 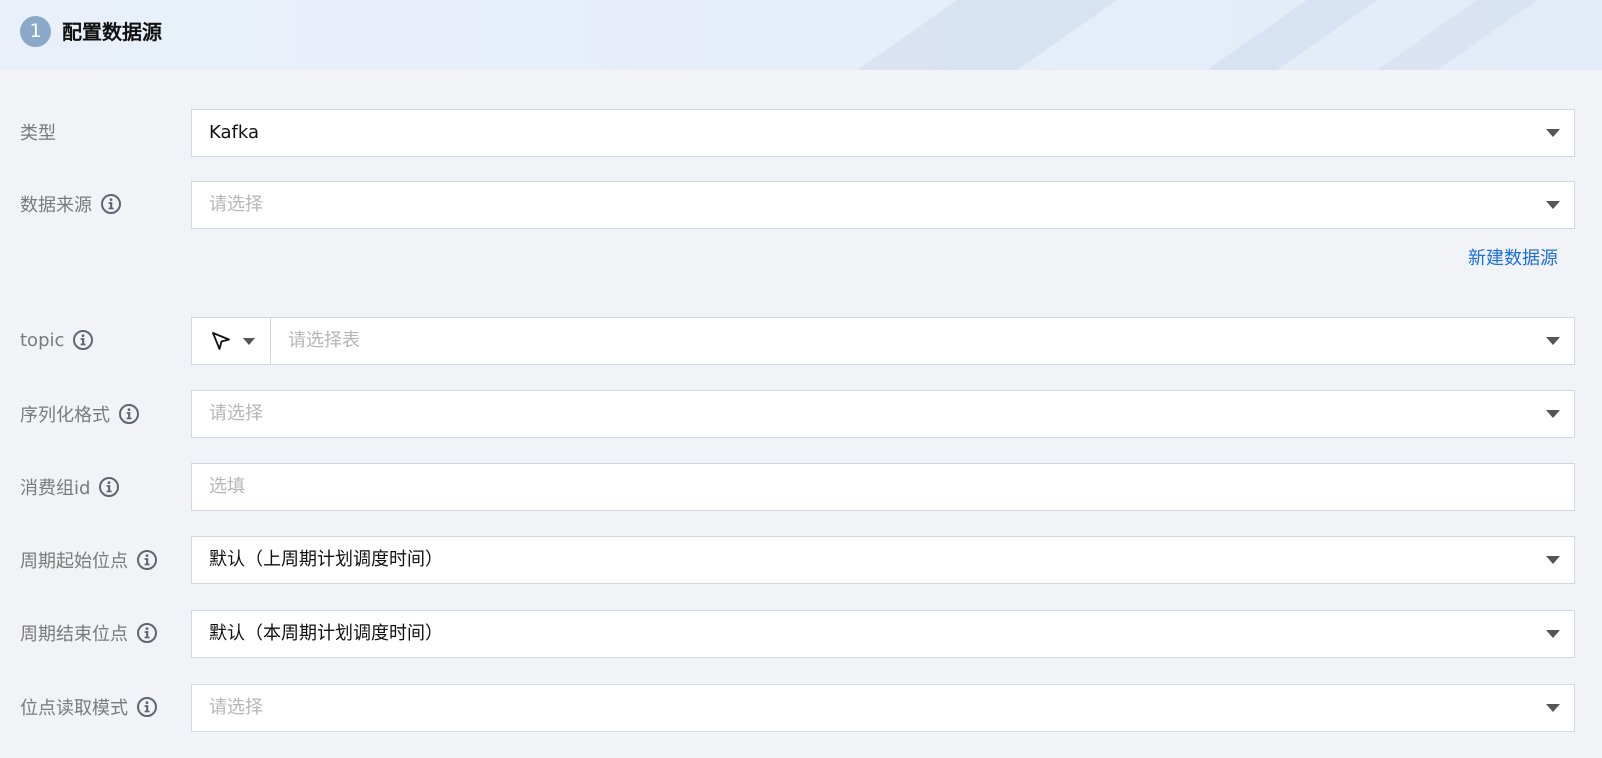 I want to click on offset-mode-label: 位点读取模式, so click(x=89, y=707).